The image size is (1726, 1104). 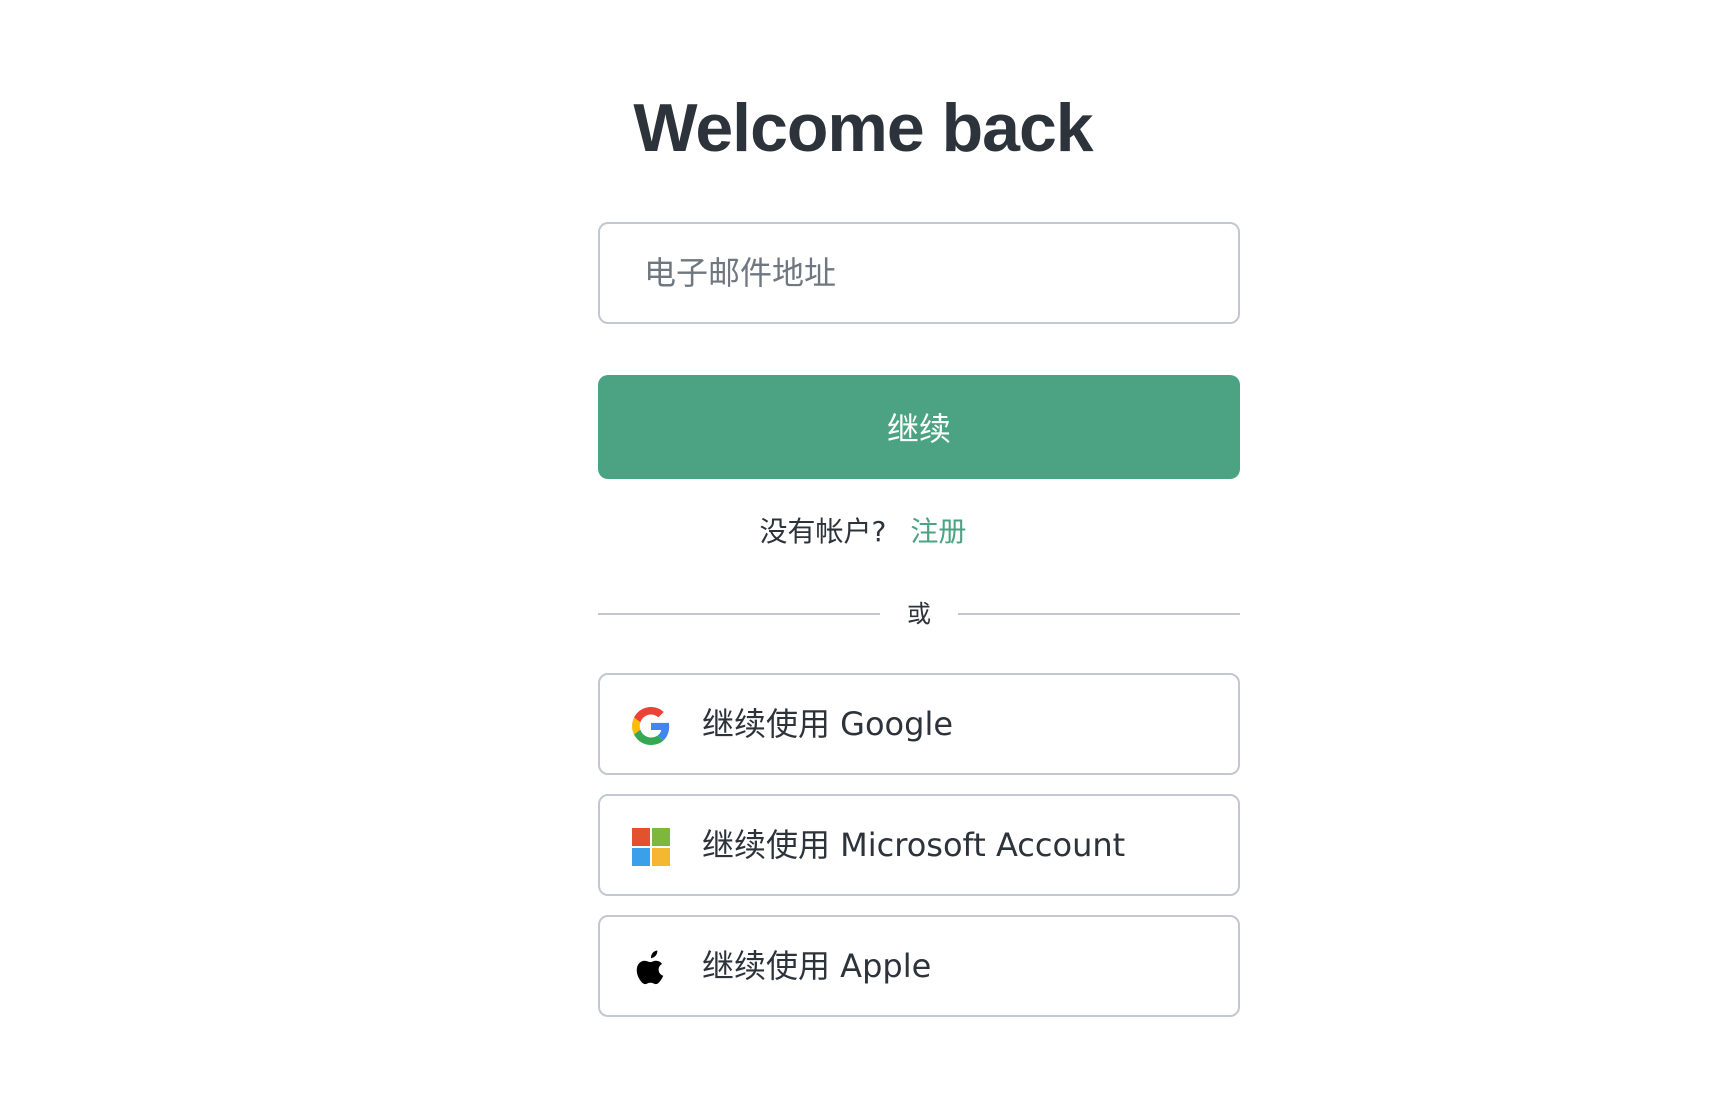 I want to click on page-title: Welcome back, so click(x=863, y=128).